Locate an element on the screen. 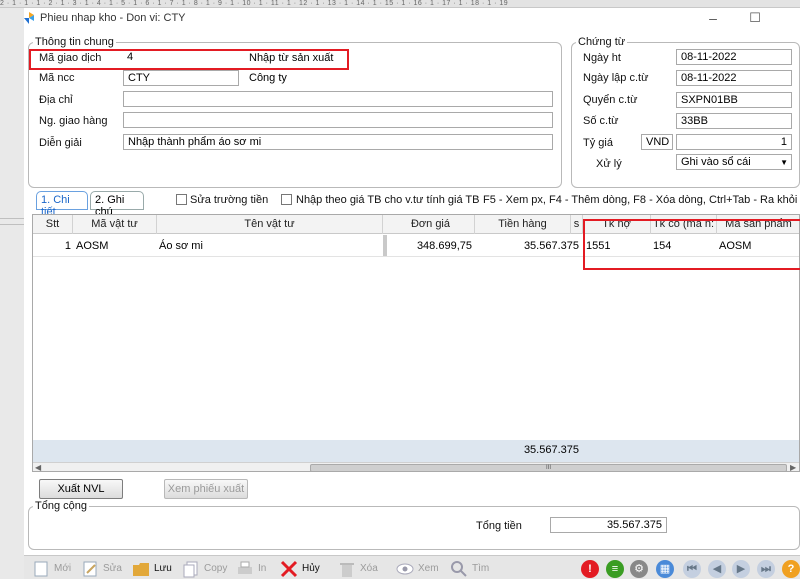 This screenshot has height=579, width=800. folder-save-icon is located at coordinates (141, 569).